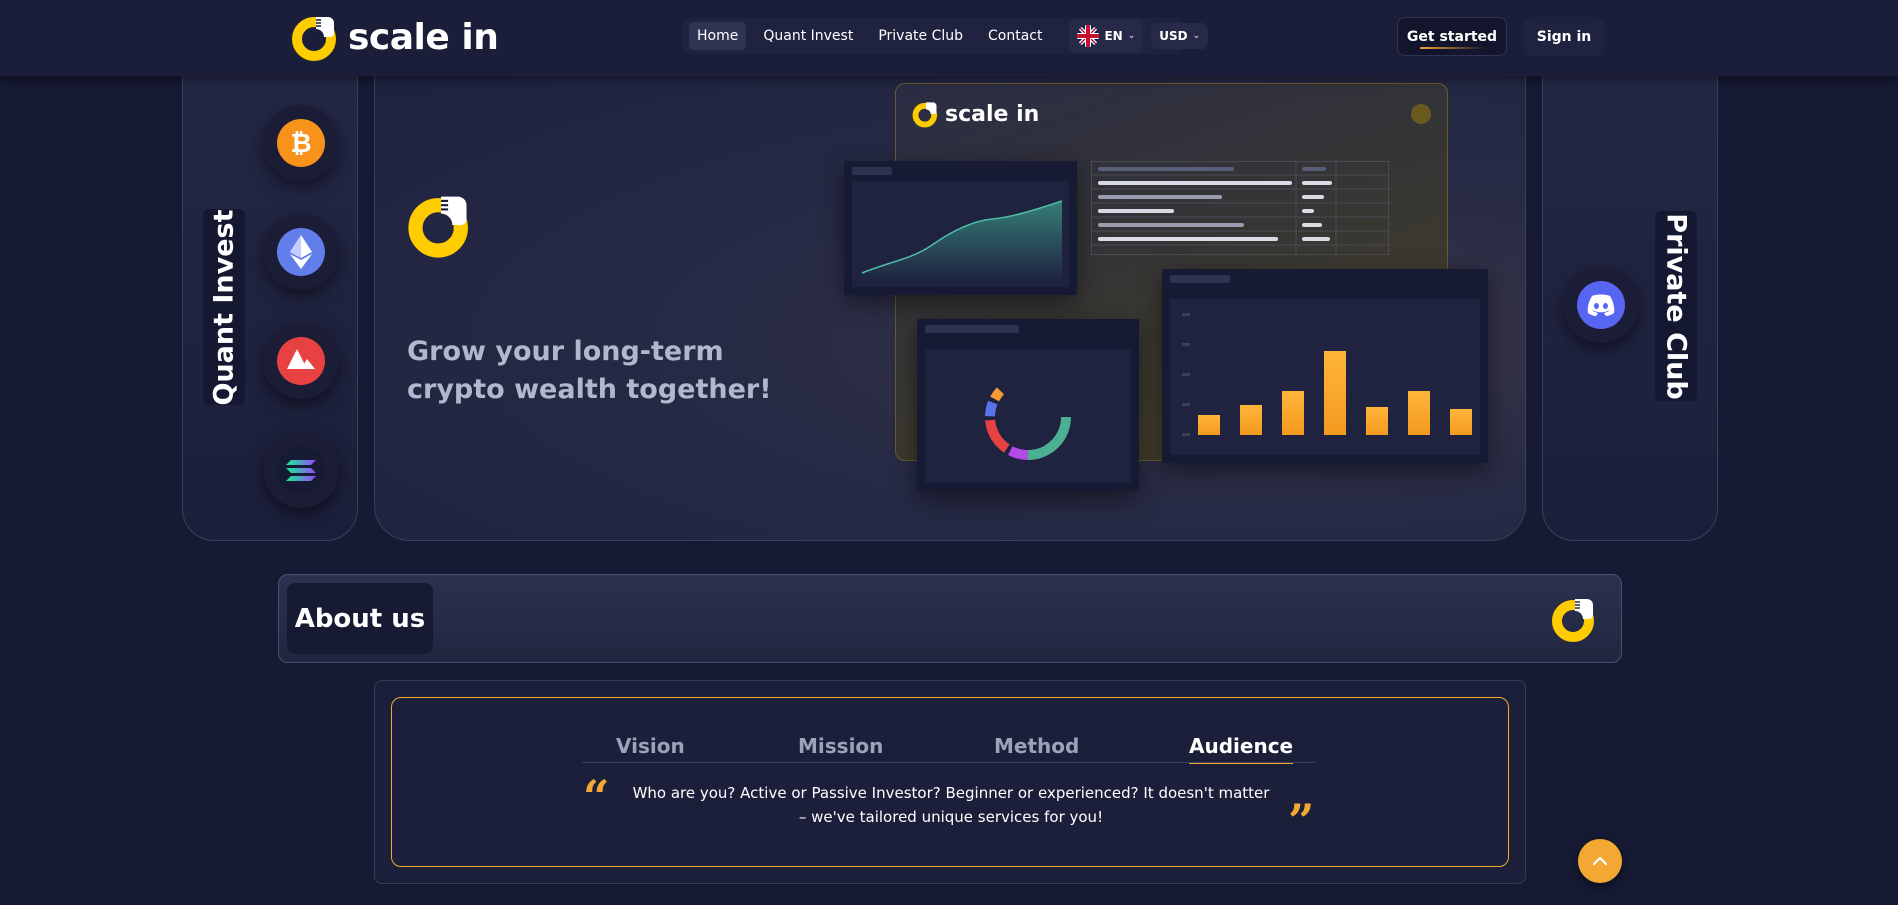 The width and height of the screenshot is (1898, 905). Describe the element at coordinates (270, 300) in the screenshot. I see `quant-invest-card: Quant Invest ₿` at that location.